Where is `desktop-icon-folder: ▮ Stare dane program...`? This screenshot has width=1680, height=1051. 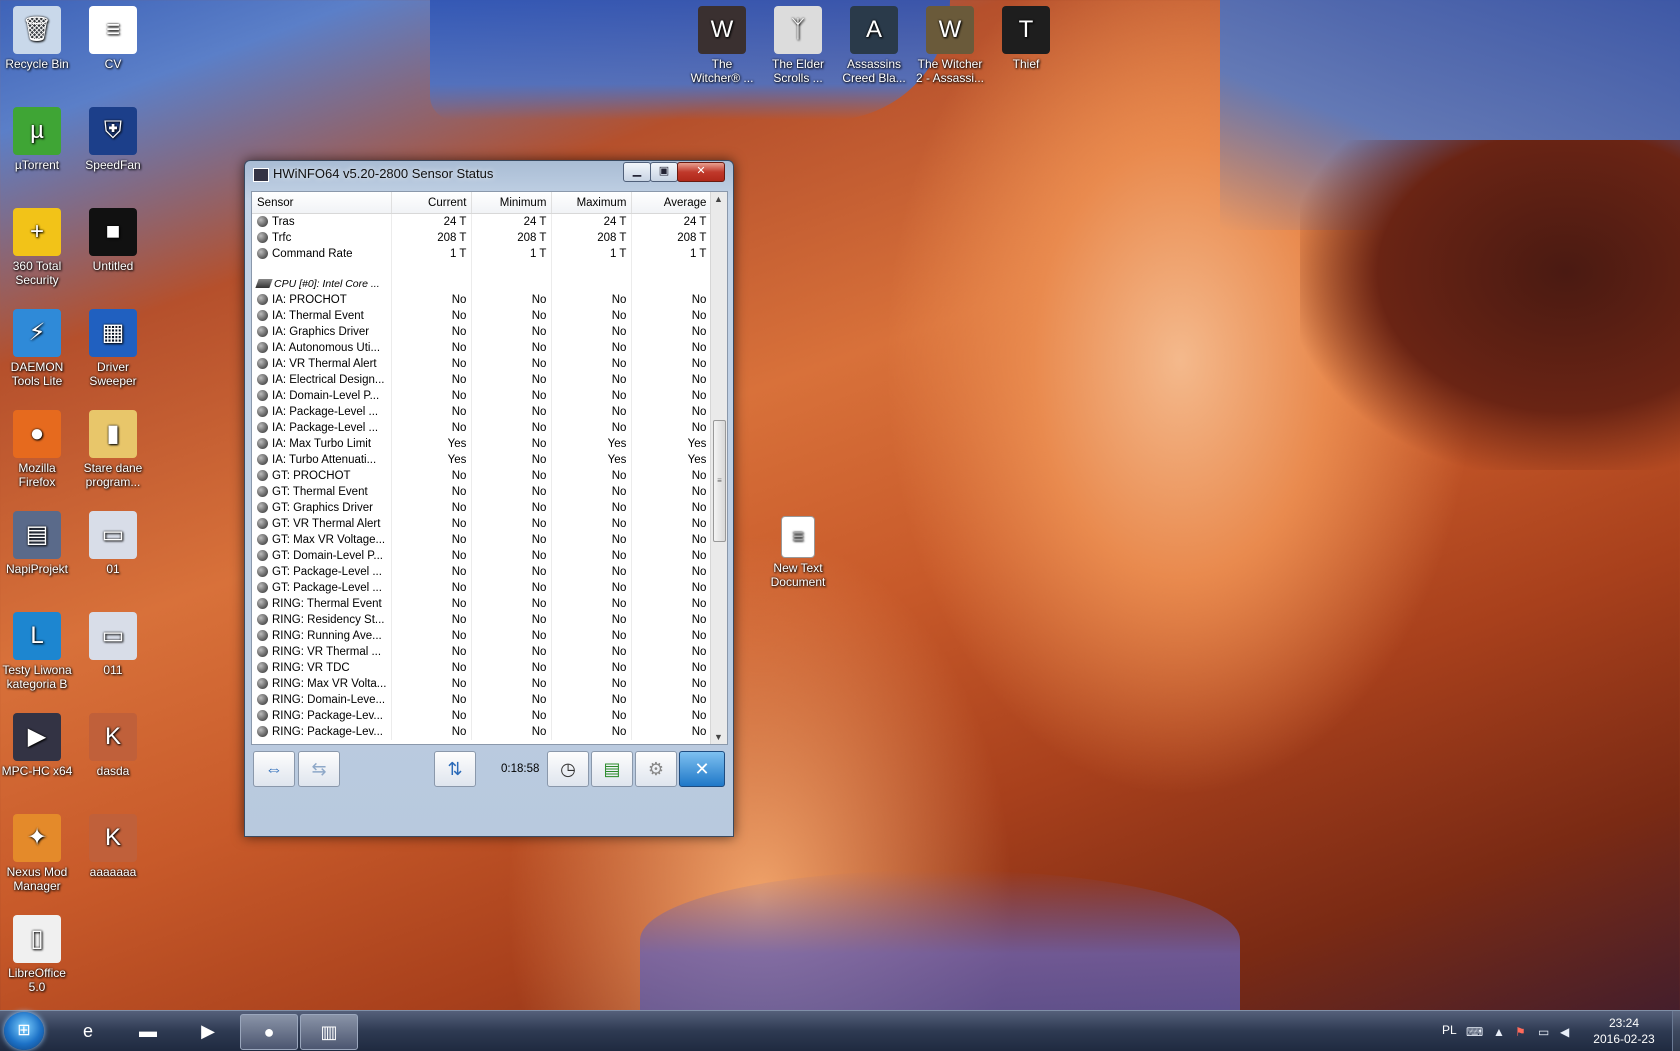 desktop-icon-folder: ▮ Stare dane program... is located at coordinates (113, 449).